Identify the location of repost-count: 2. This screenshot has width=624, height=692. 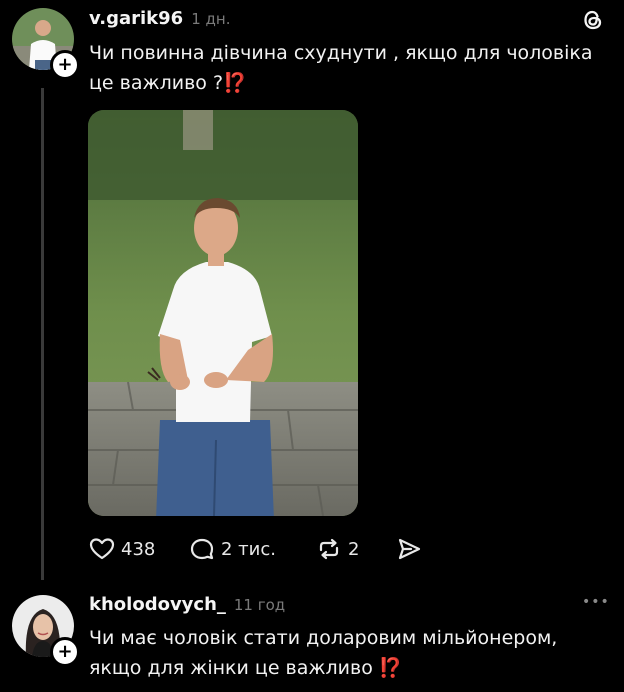
(354, 549).